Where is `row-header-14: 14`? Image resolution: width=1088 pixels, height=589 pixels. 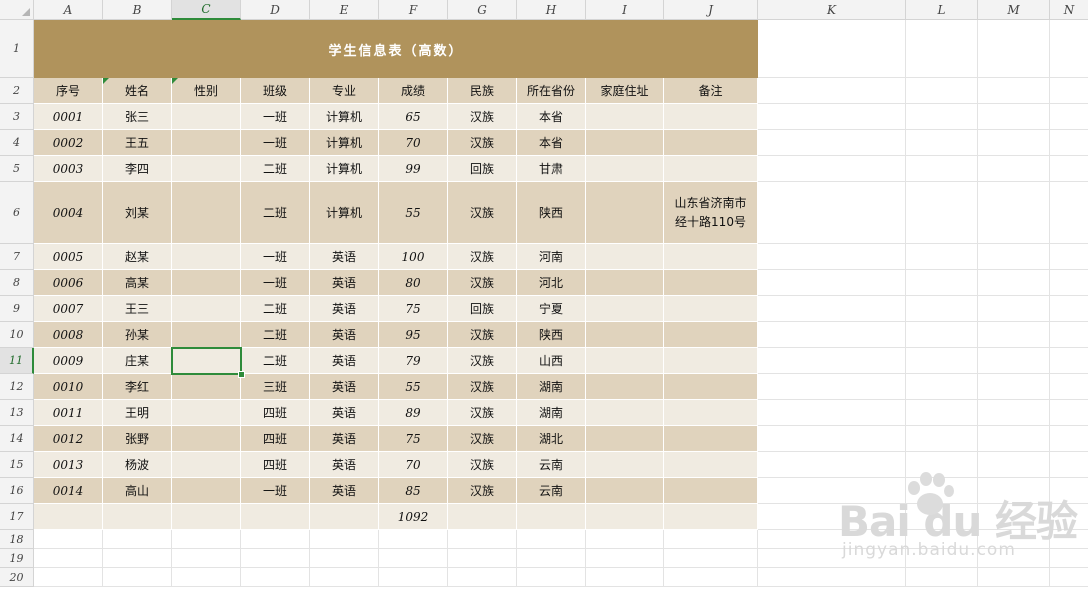 row-header-14: 14 is located at coordinates (17, 439).